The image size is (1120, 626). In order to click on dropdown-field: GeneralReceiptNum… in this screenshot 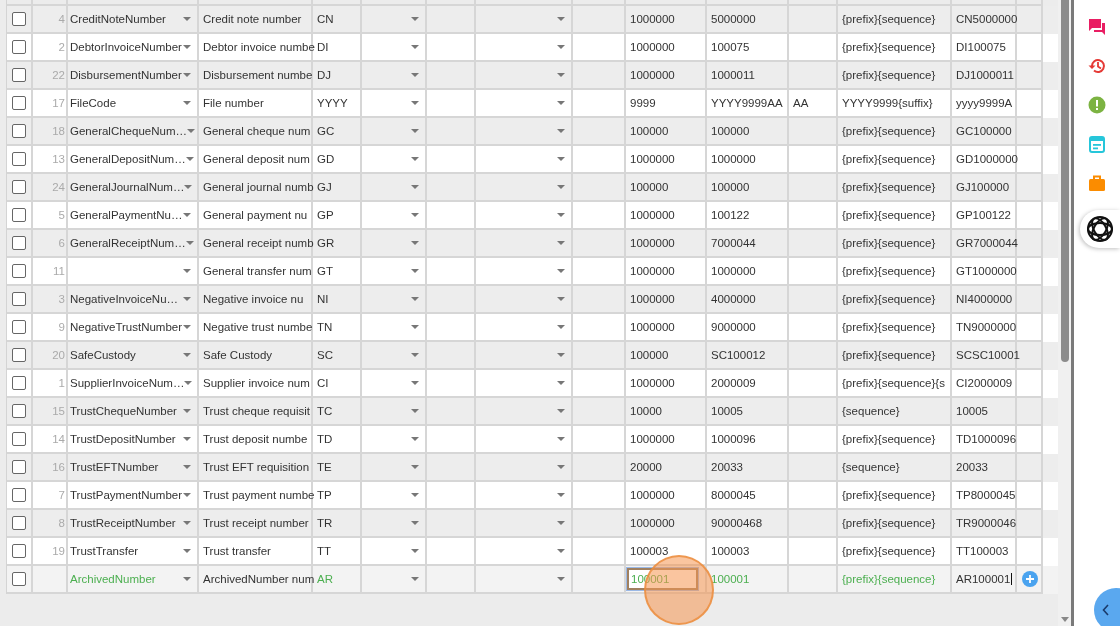, I will do `click(132, 243)`.